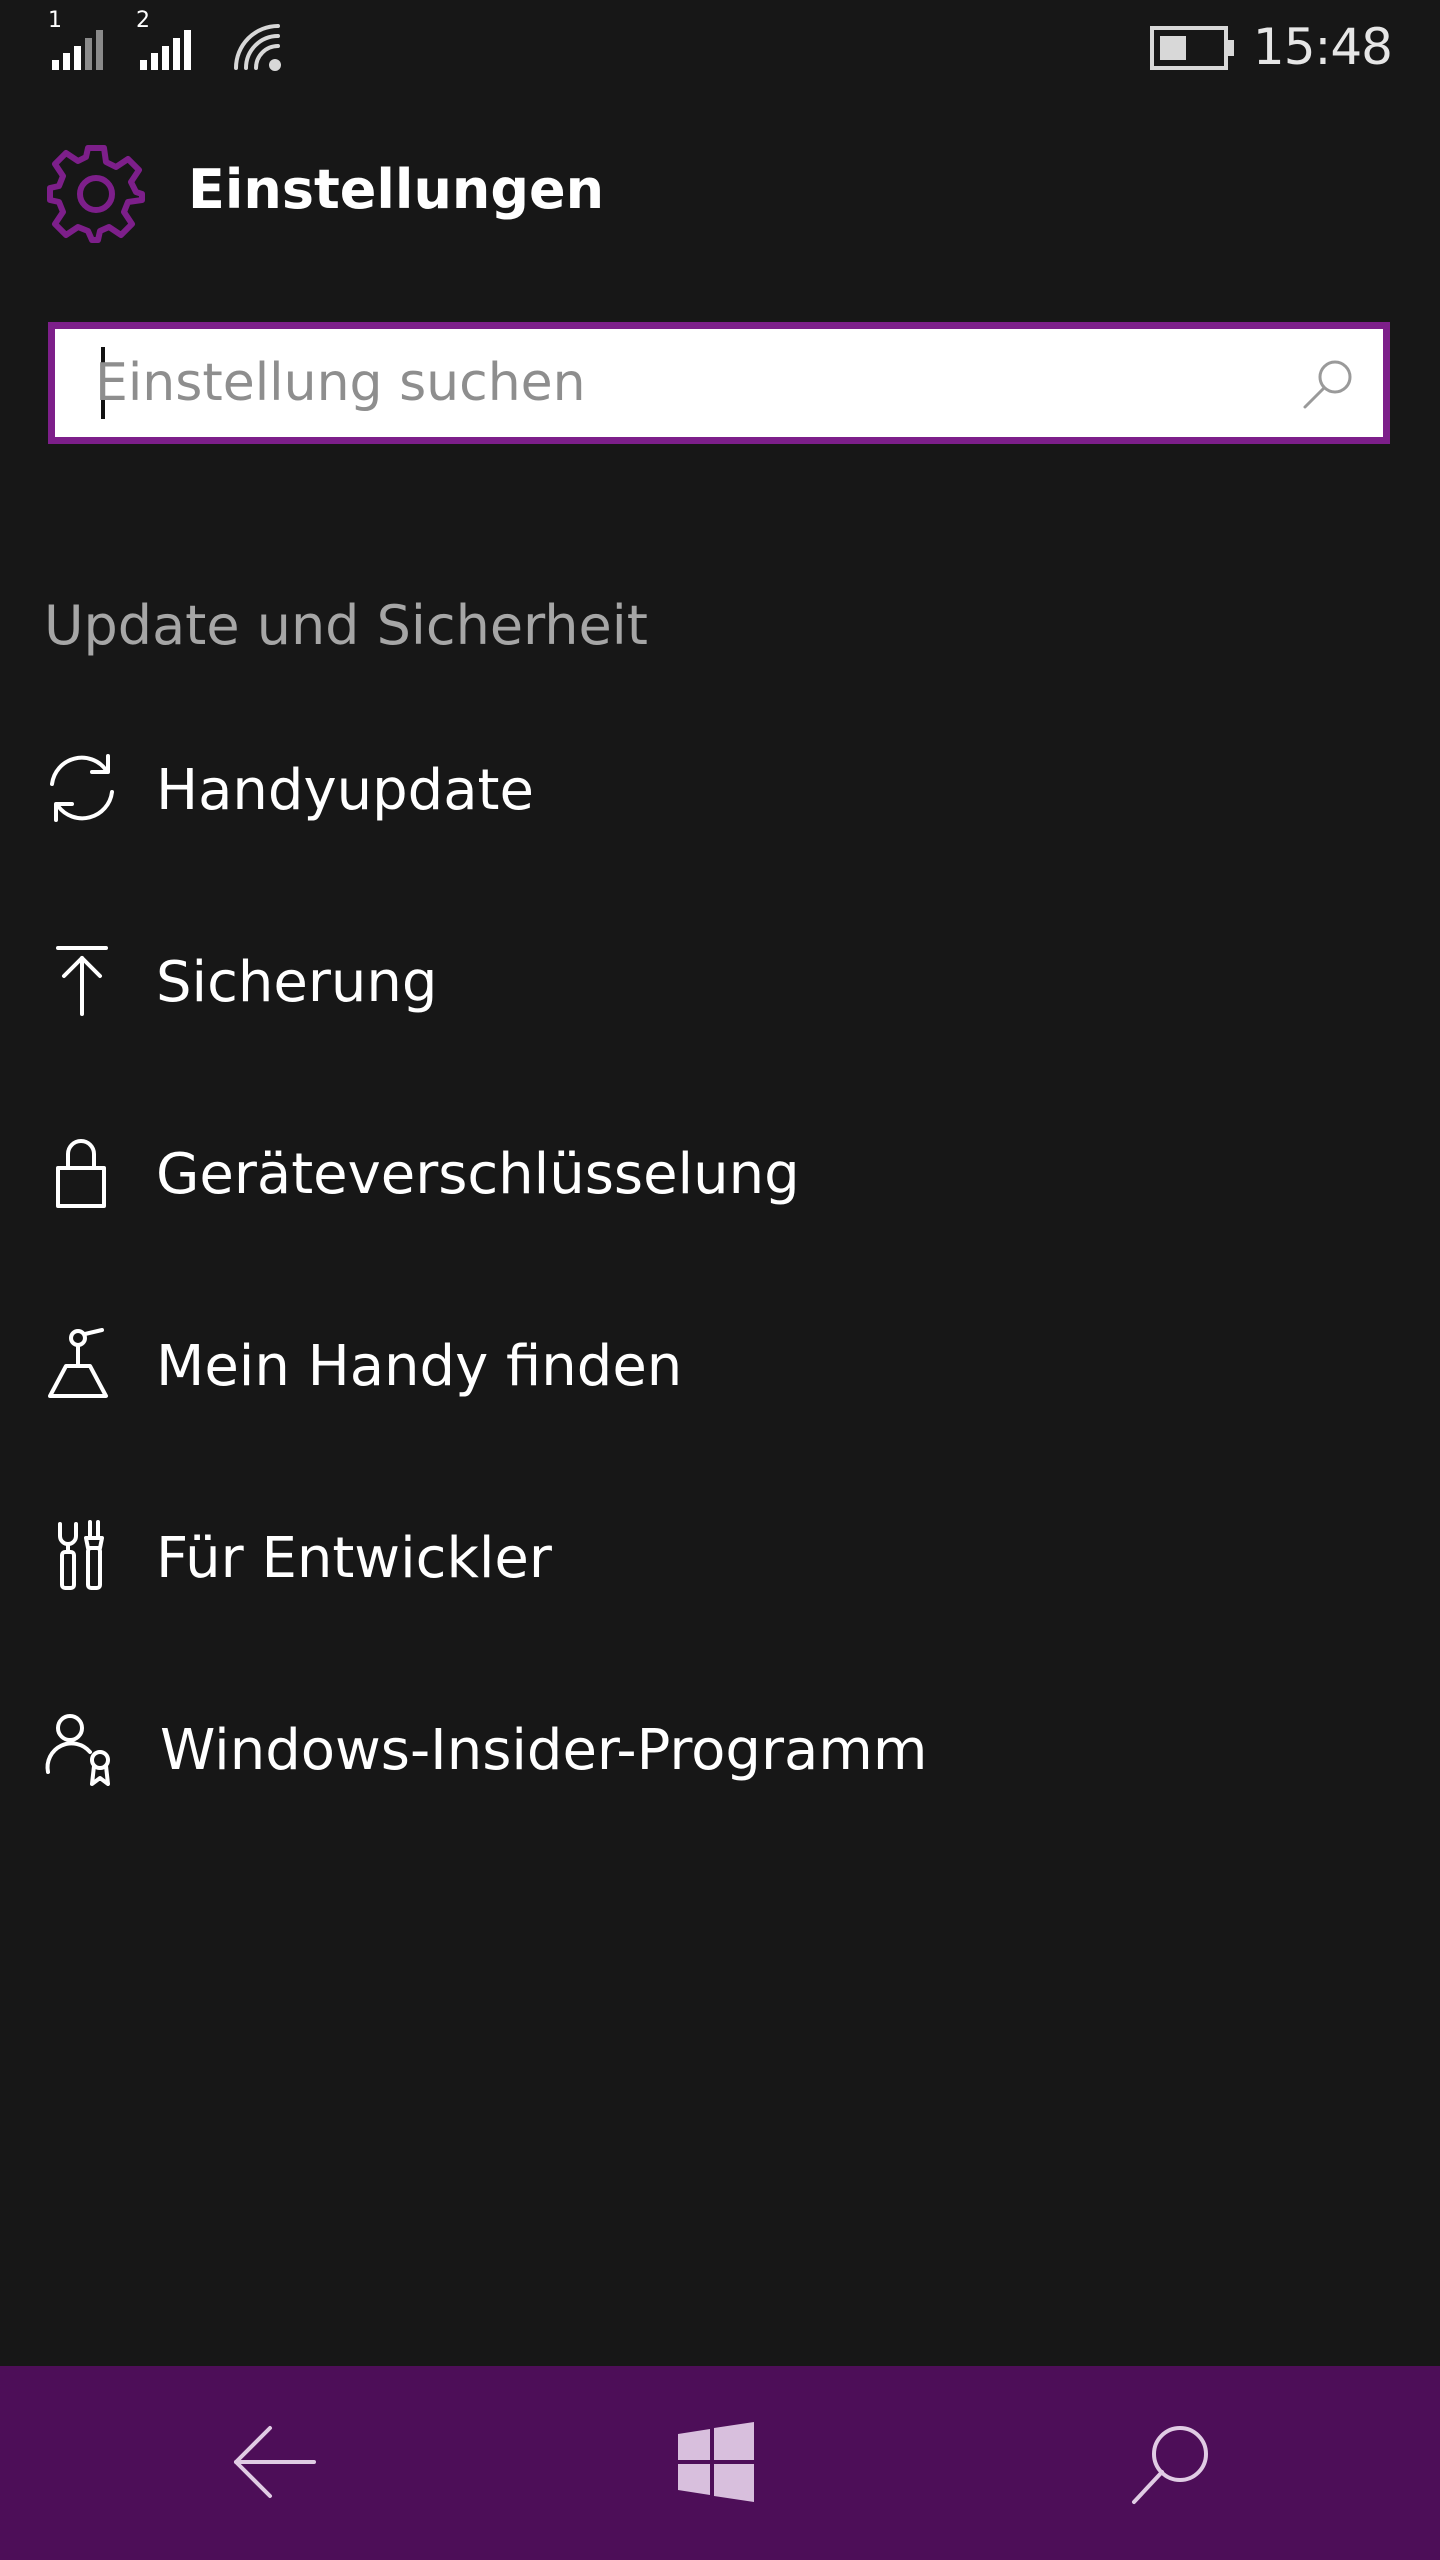 This screenshot has width=1440, height=2560. I want to click on menu-item-label: Mein Handy finden, so click(419, 1366).